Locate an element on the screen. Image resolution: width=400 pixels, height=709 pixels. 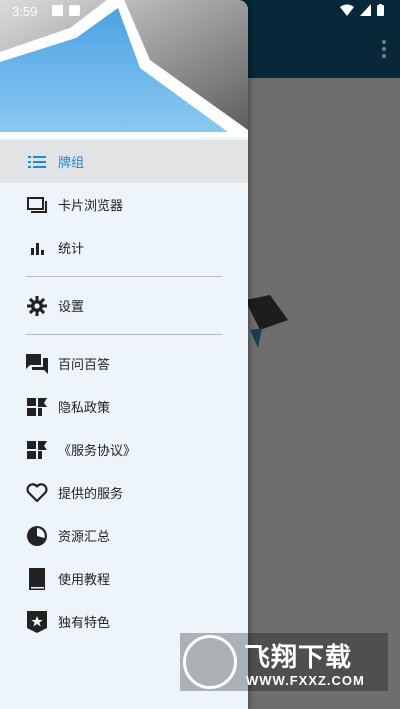
drawer-item-decks: 牌组 is located at coordinates (124, 161).